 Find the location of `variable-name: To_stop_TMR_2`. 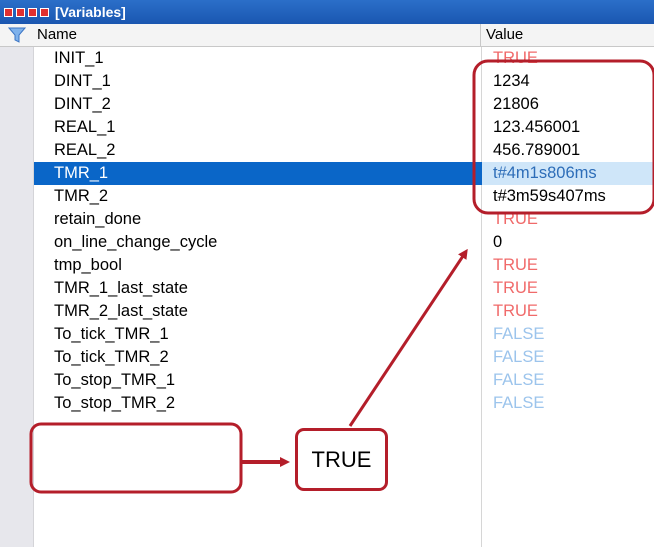

variable-name: To_stop_TMR_2 is located at coordinates (115, 403).